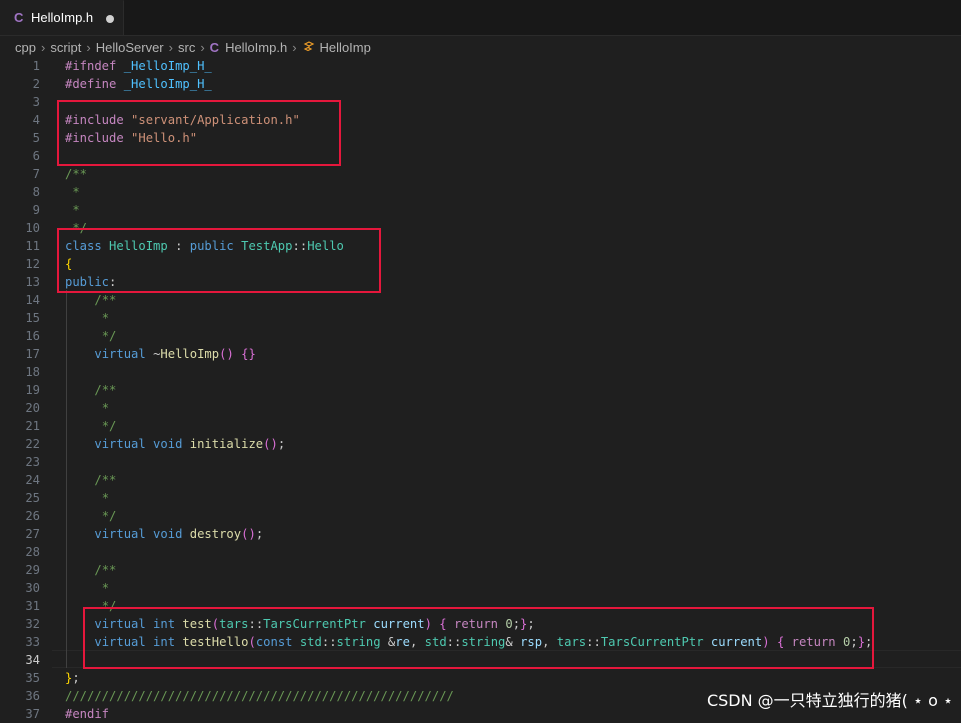  What do you see at coordinates (480, 588) in the screenshot?
I see `code-line: 30 *` at bounding box center [480, 588].